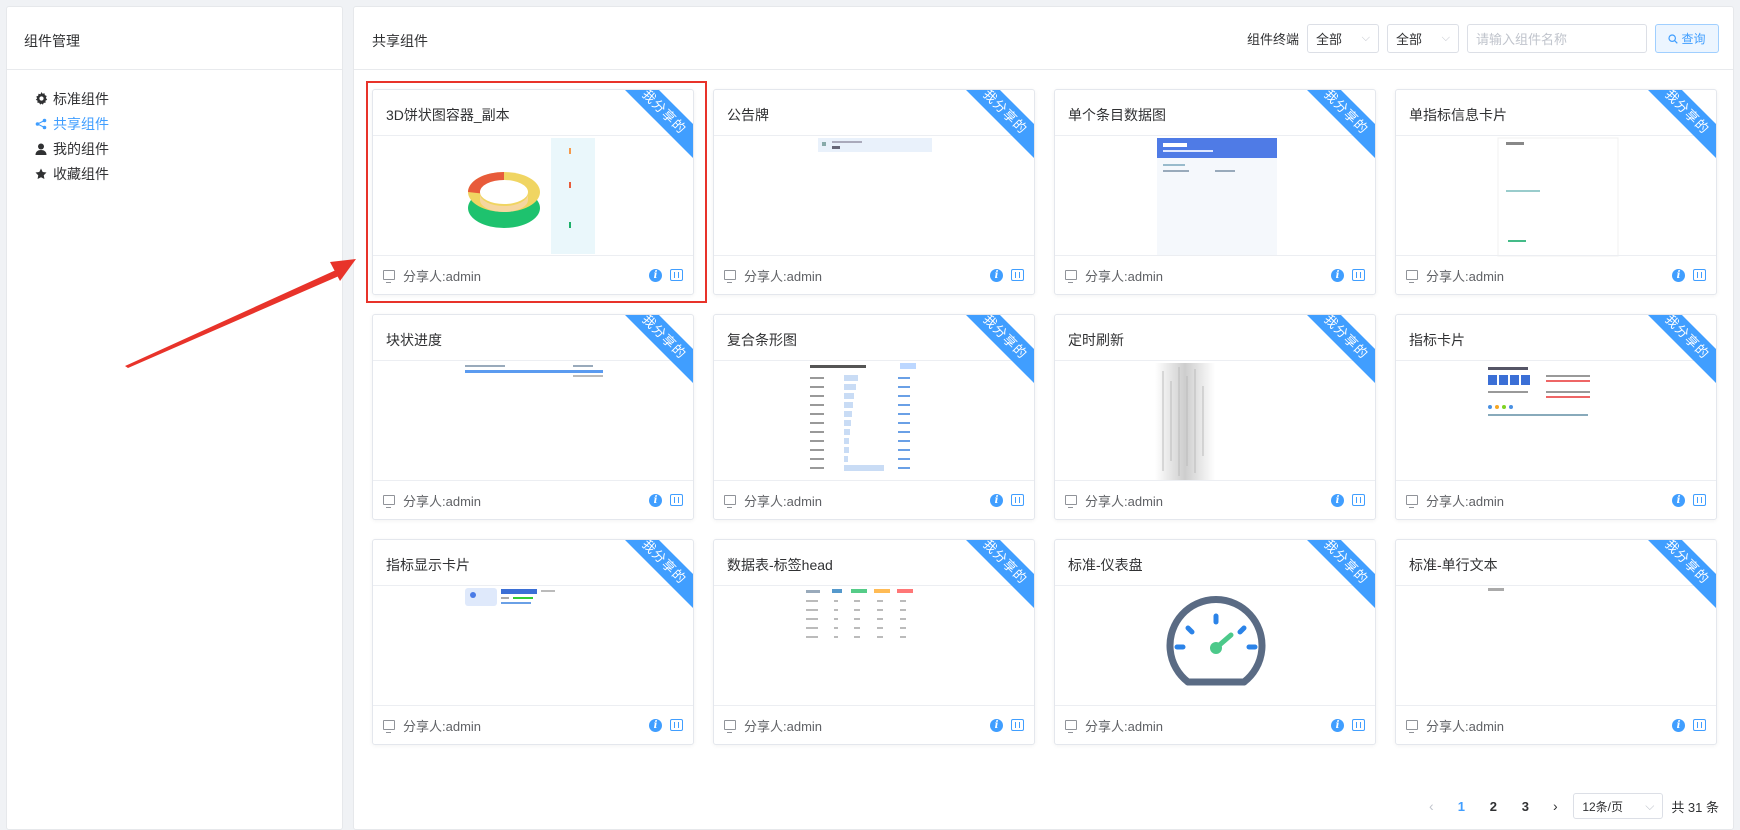 The width and height of the screenshot is (1740, 830). I want to click on component-card: 公告牌 我分享的 分享人:admin i, so click(874, 192).